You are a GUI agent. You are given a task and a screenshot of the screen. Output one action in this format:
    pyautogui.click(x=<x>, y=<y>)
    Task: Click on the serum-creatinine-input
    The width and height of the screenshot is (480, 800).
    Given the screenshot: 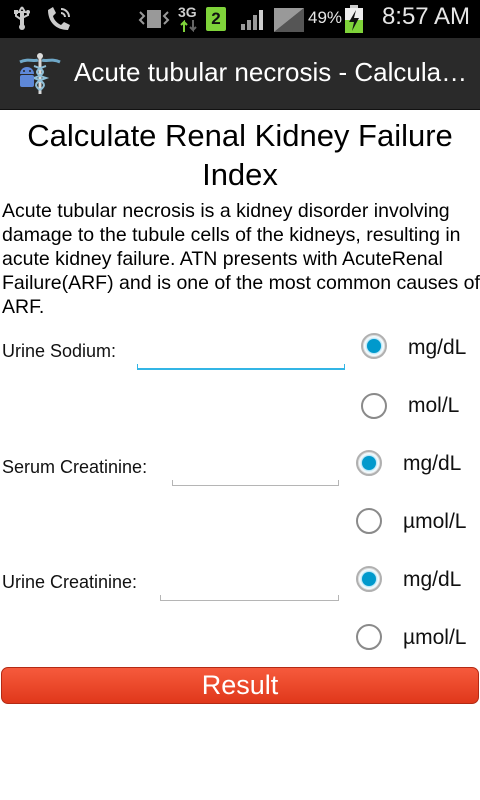 What is the action you would take?
    pyautogui.click(x=255, y=472)
    